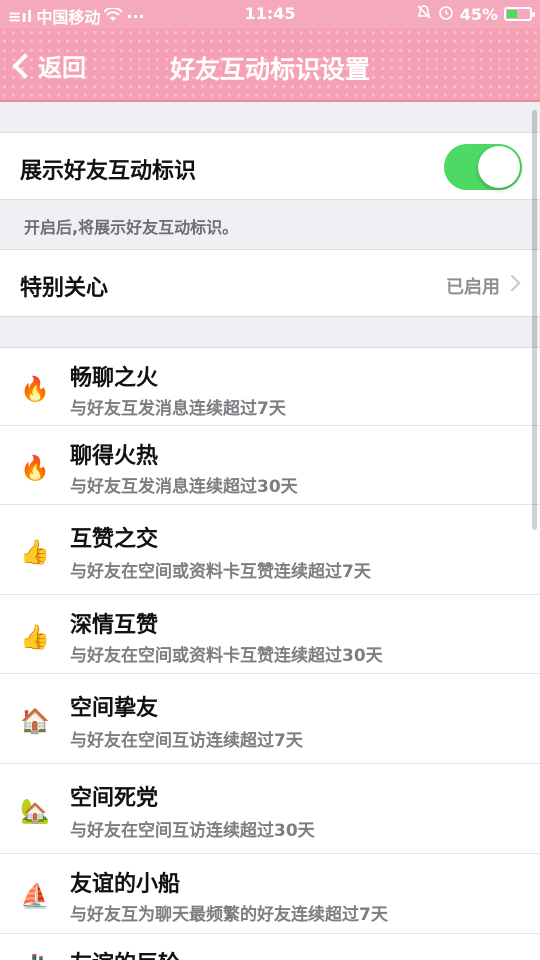 The image size is (540, 960). Describe the element at coordinates (226, 656) in the screenshot. I see `badge-description: 与好友在空间或资料卡互赞连续超过30天` at that location.